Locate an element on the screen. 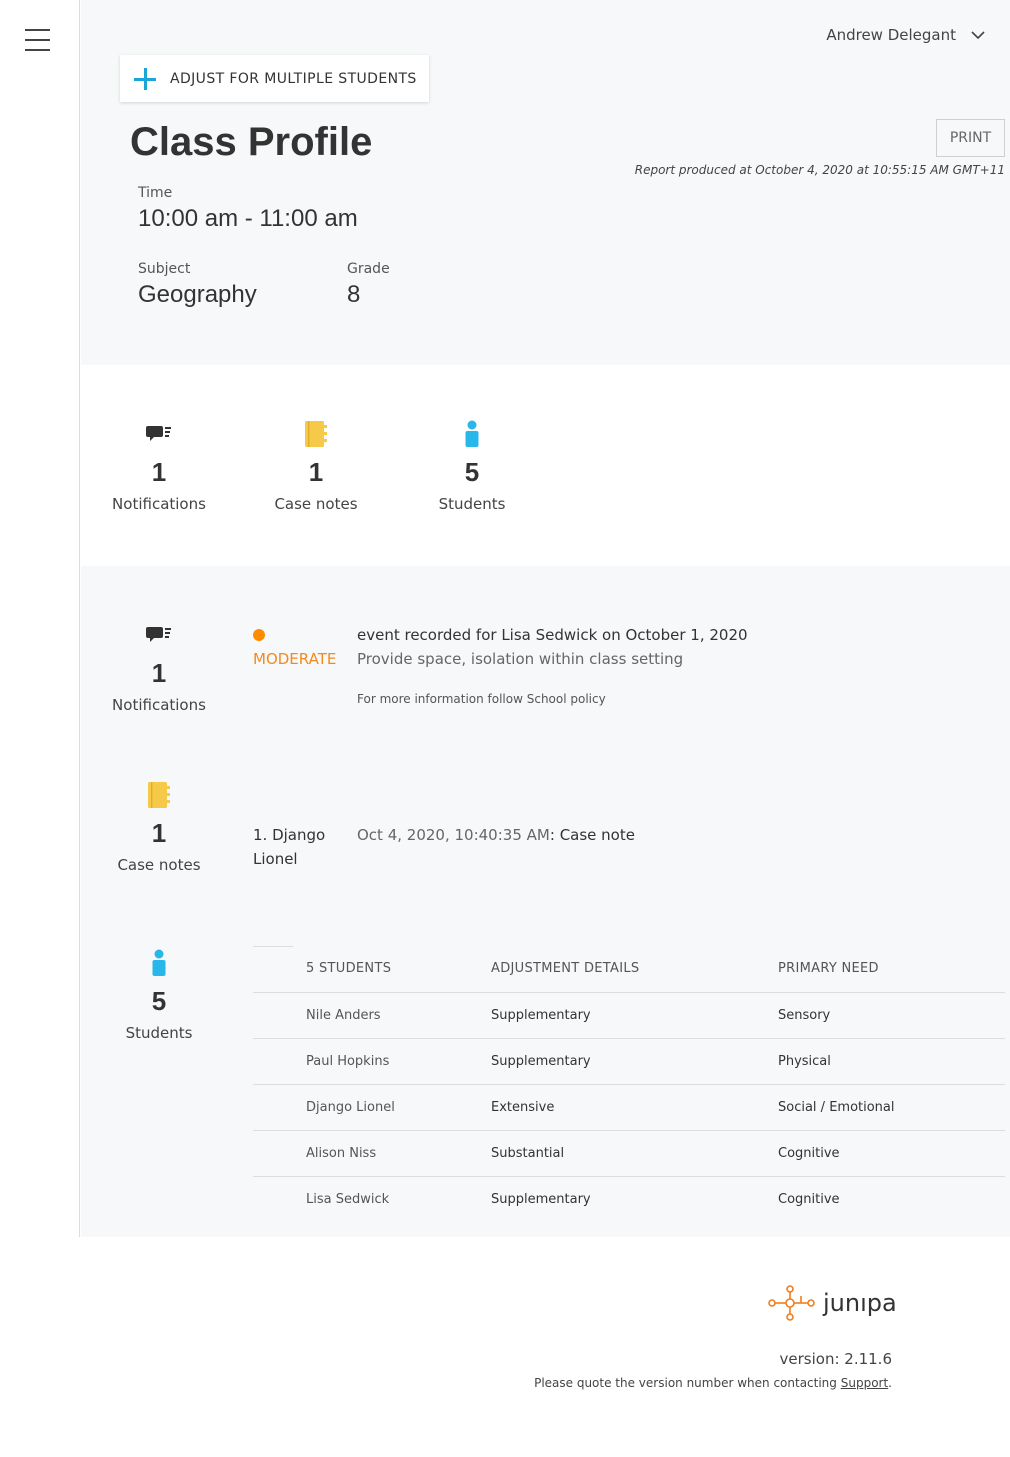 The height and width of the screenshot is (1457, 1010). student-name: Paul Hopkins is located at coordinates (398, 1061).